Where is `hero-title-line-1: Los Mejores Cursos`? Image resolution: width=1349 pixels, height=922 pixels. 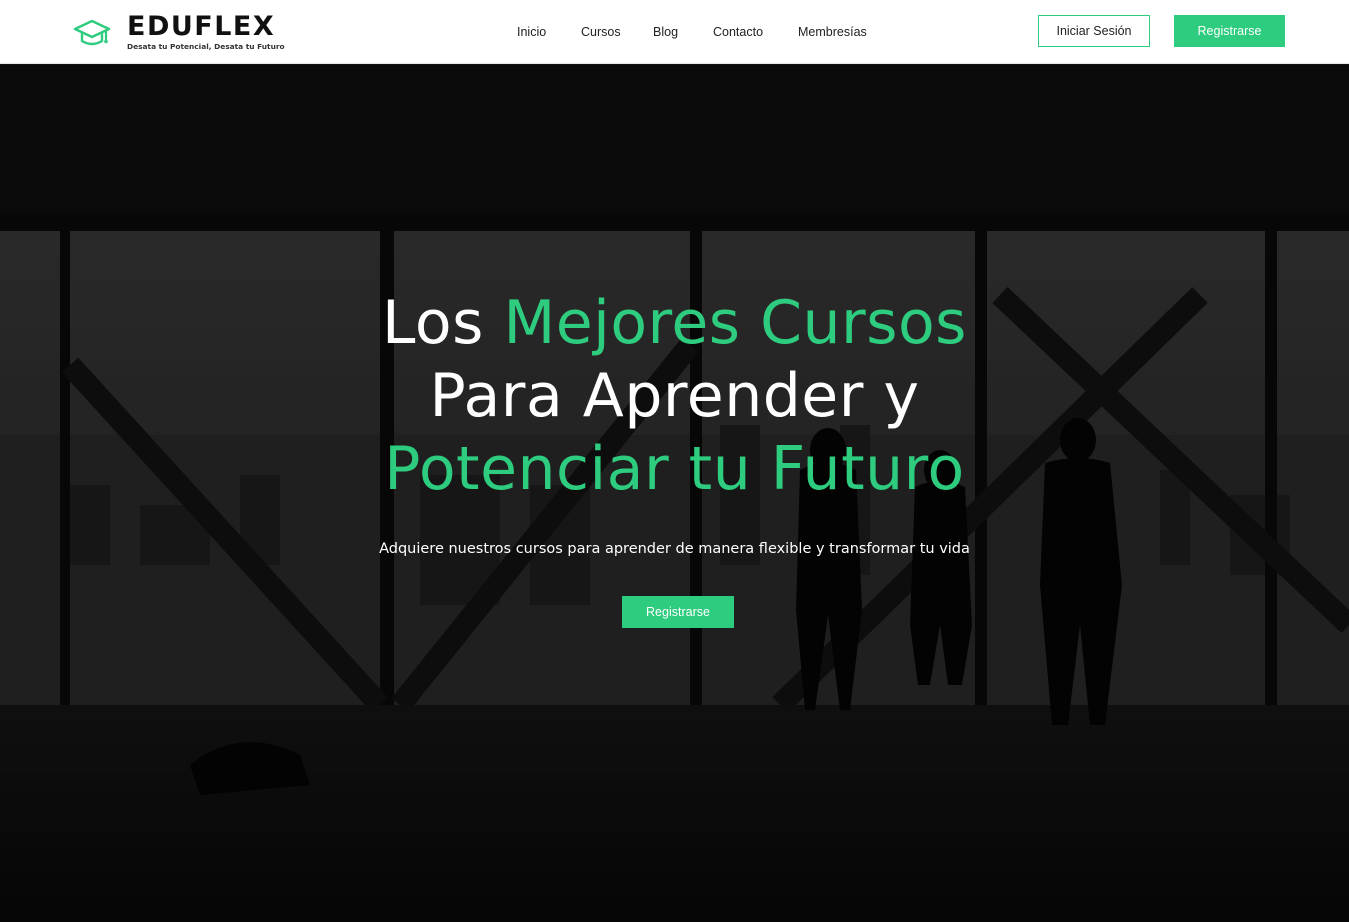
hero-title-line-1: Los Mejores Cursos is located at coordinates (674, 323).